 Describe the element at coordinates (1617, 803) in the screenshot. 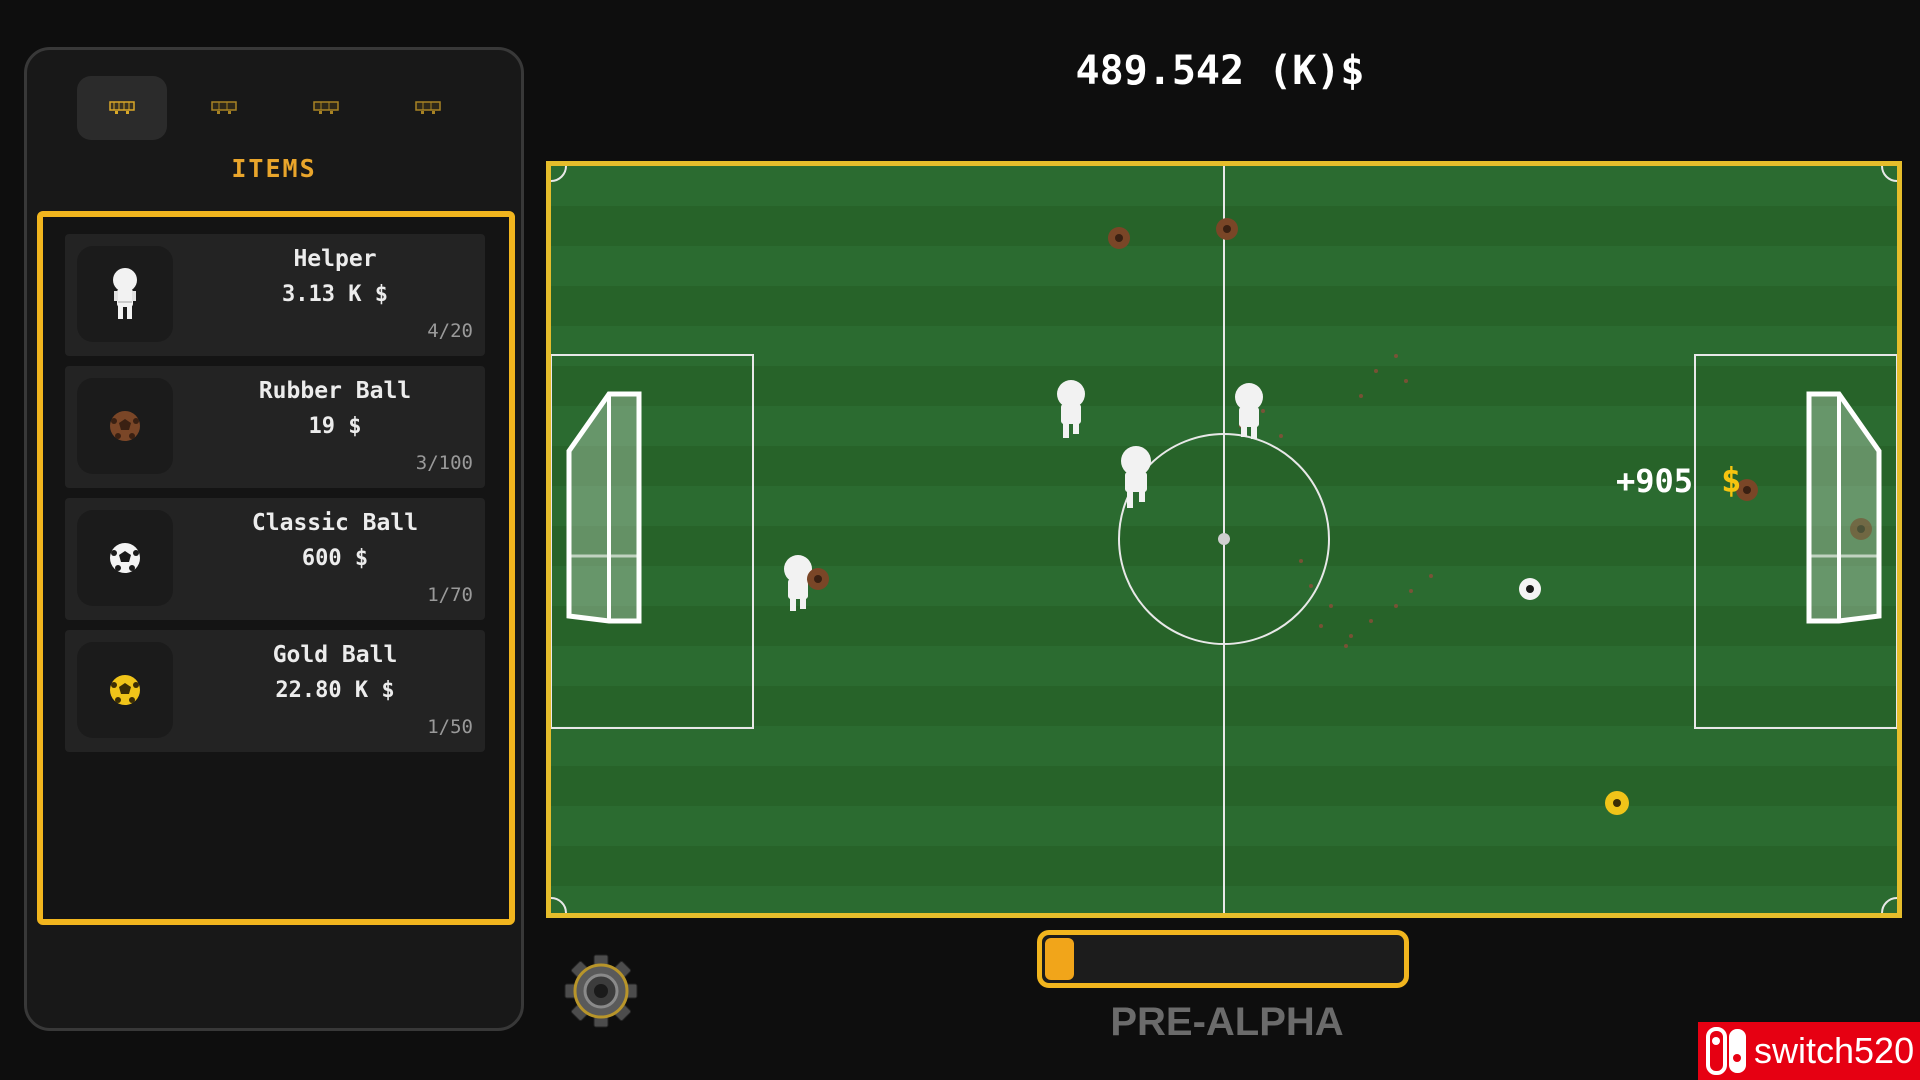

I see `gold-ball` at that location.